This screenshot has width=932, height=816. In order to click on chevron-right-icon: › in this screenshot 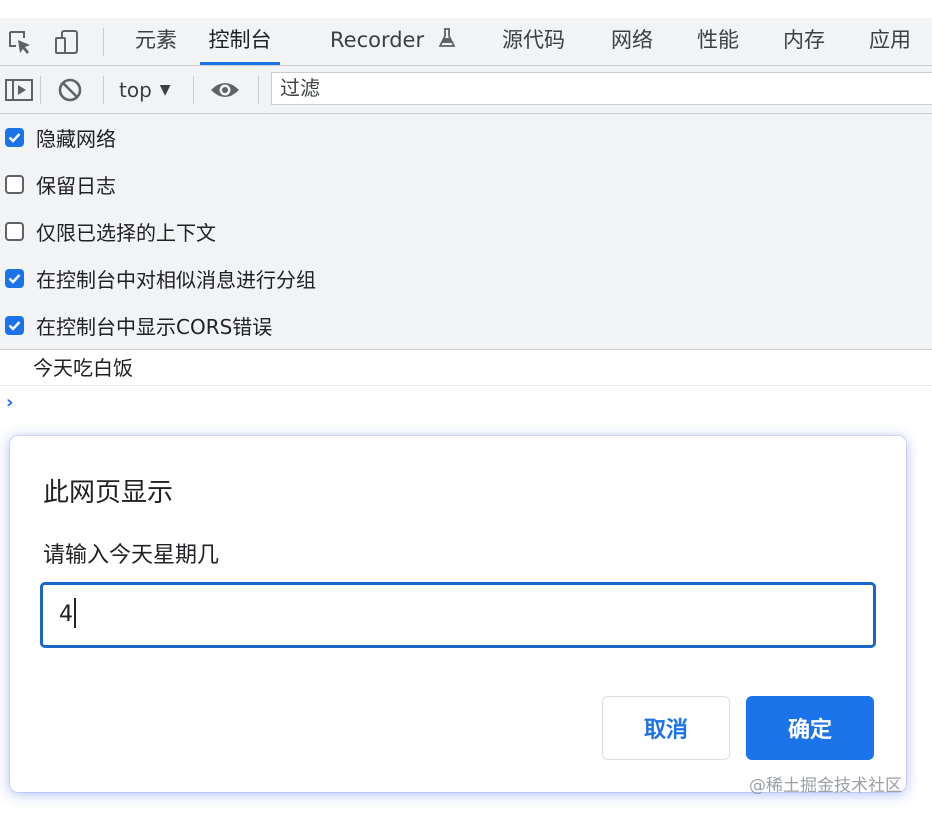, I will do `click(9, 402)`.